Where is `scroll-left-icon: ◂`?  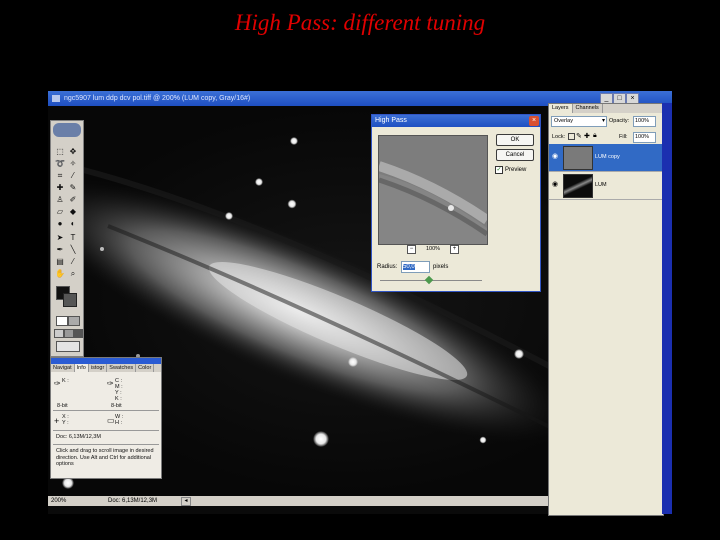 scroll-left-icon: ◂ is located at coordinates (186, 501).